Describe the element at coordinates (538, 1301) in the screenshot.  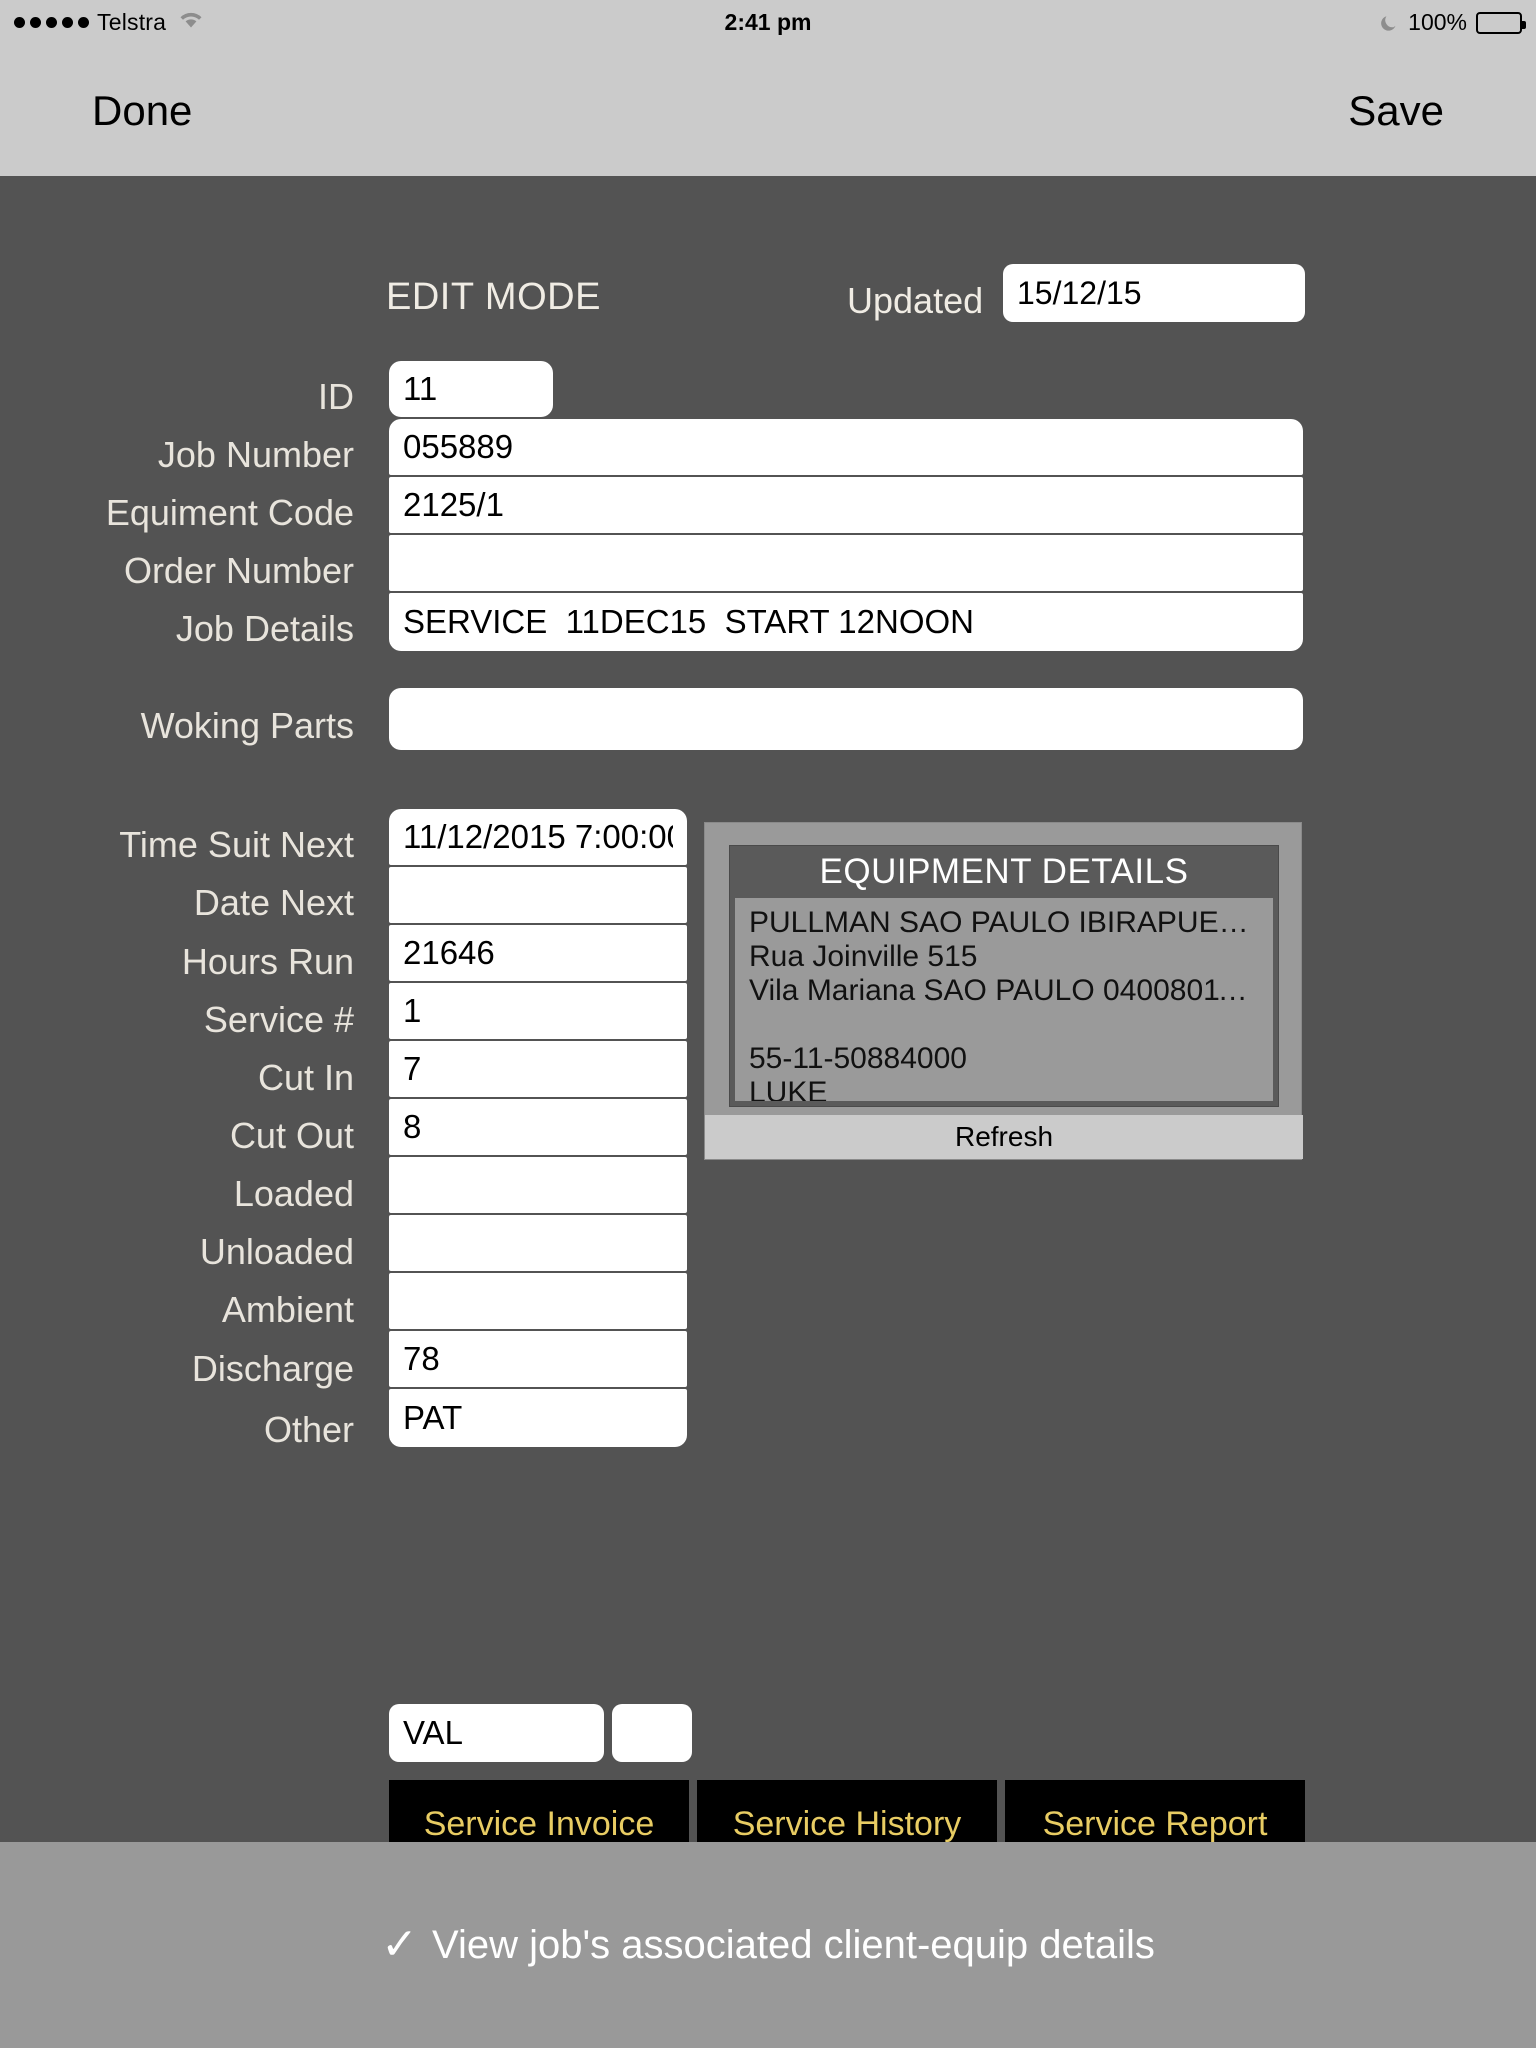
I see `ambient-input` at that location.